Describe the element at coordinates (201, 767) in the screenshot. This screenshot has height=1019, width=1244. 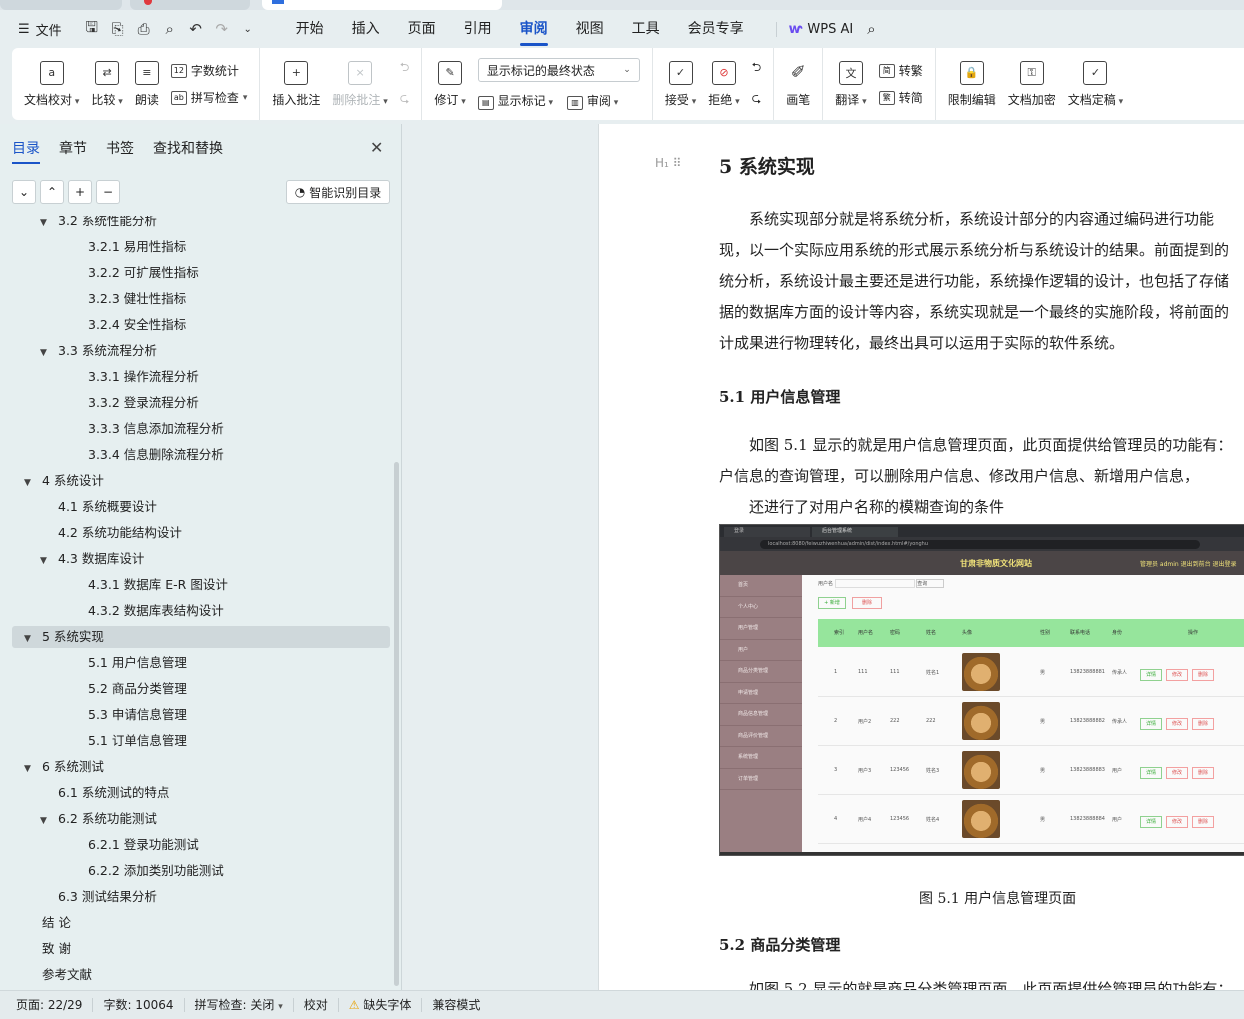
I see `toc-item: ▼ 6 系统测试` at that location.